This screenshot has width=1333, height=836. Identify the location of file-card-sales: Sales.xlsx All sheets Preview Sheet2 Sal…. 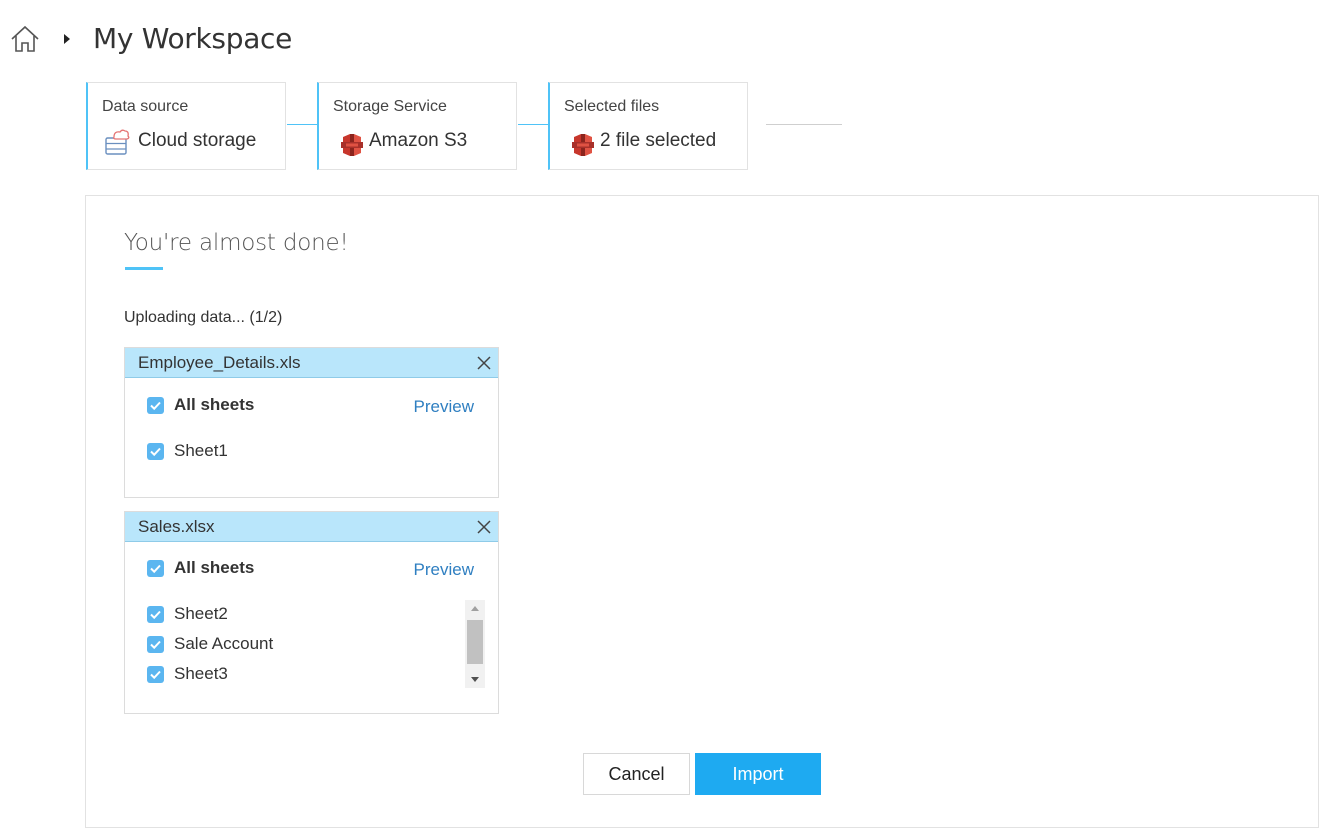
(311, 612).